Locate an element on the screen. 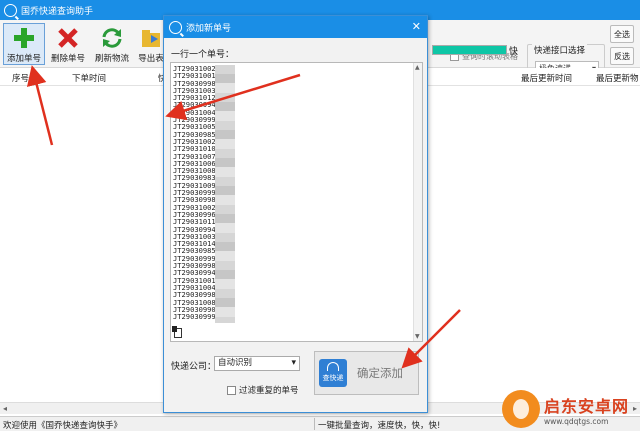  close-icon: ✕ is located at coordinates (416, 26).